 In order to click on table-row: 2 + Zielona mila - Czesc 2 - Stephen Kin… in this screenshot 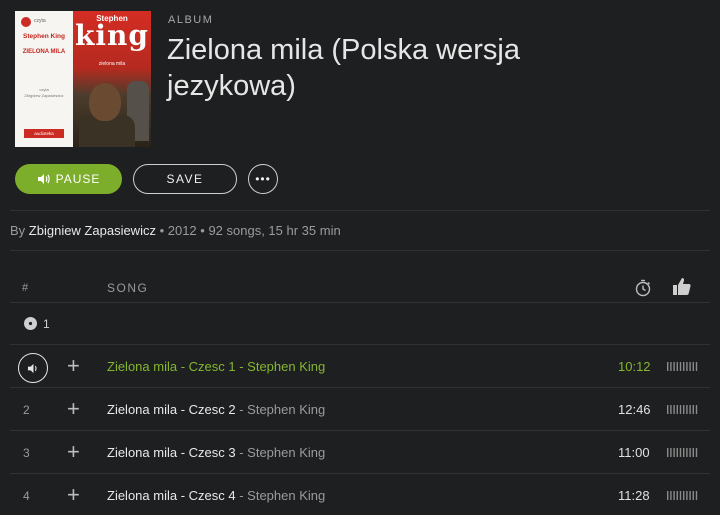, I will do `click(360, 410)`.